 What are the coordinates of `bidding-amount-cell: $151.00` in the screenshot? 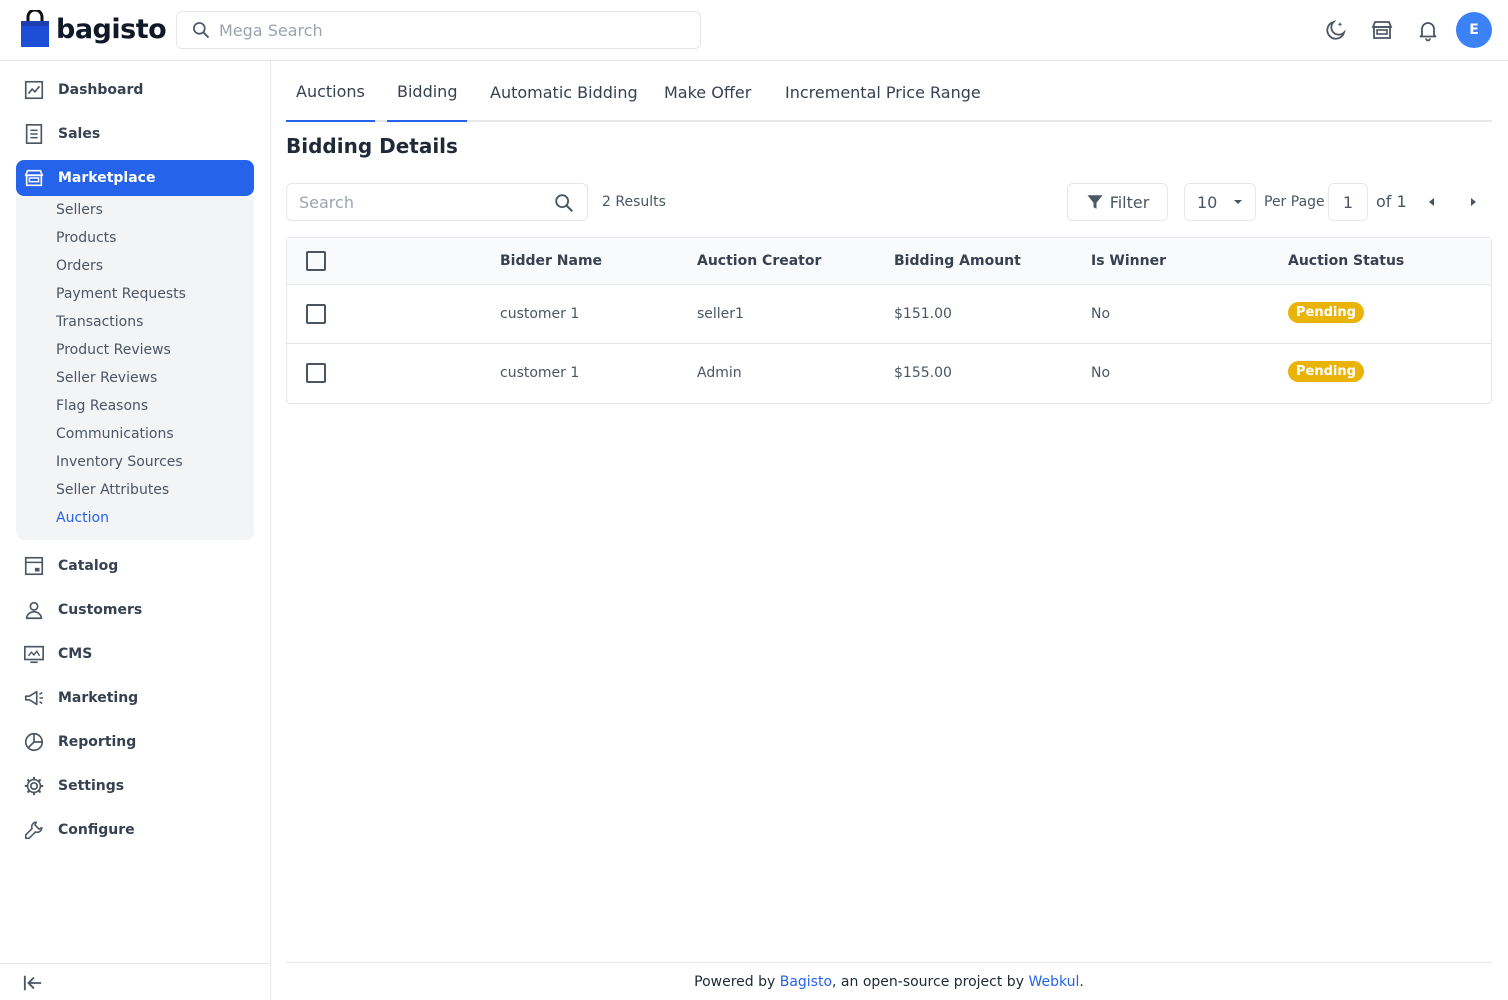 It's located at (923, 314).